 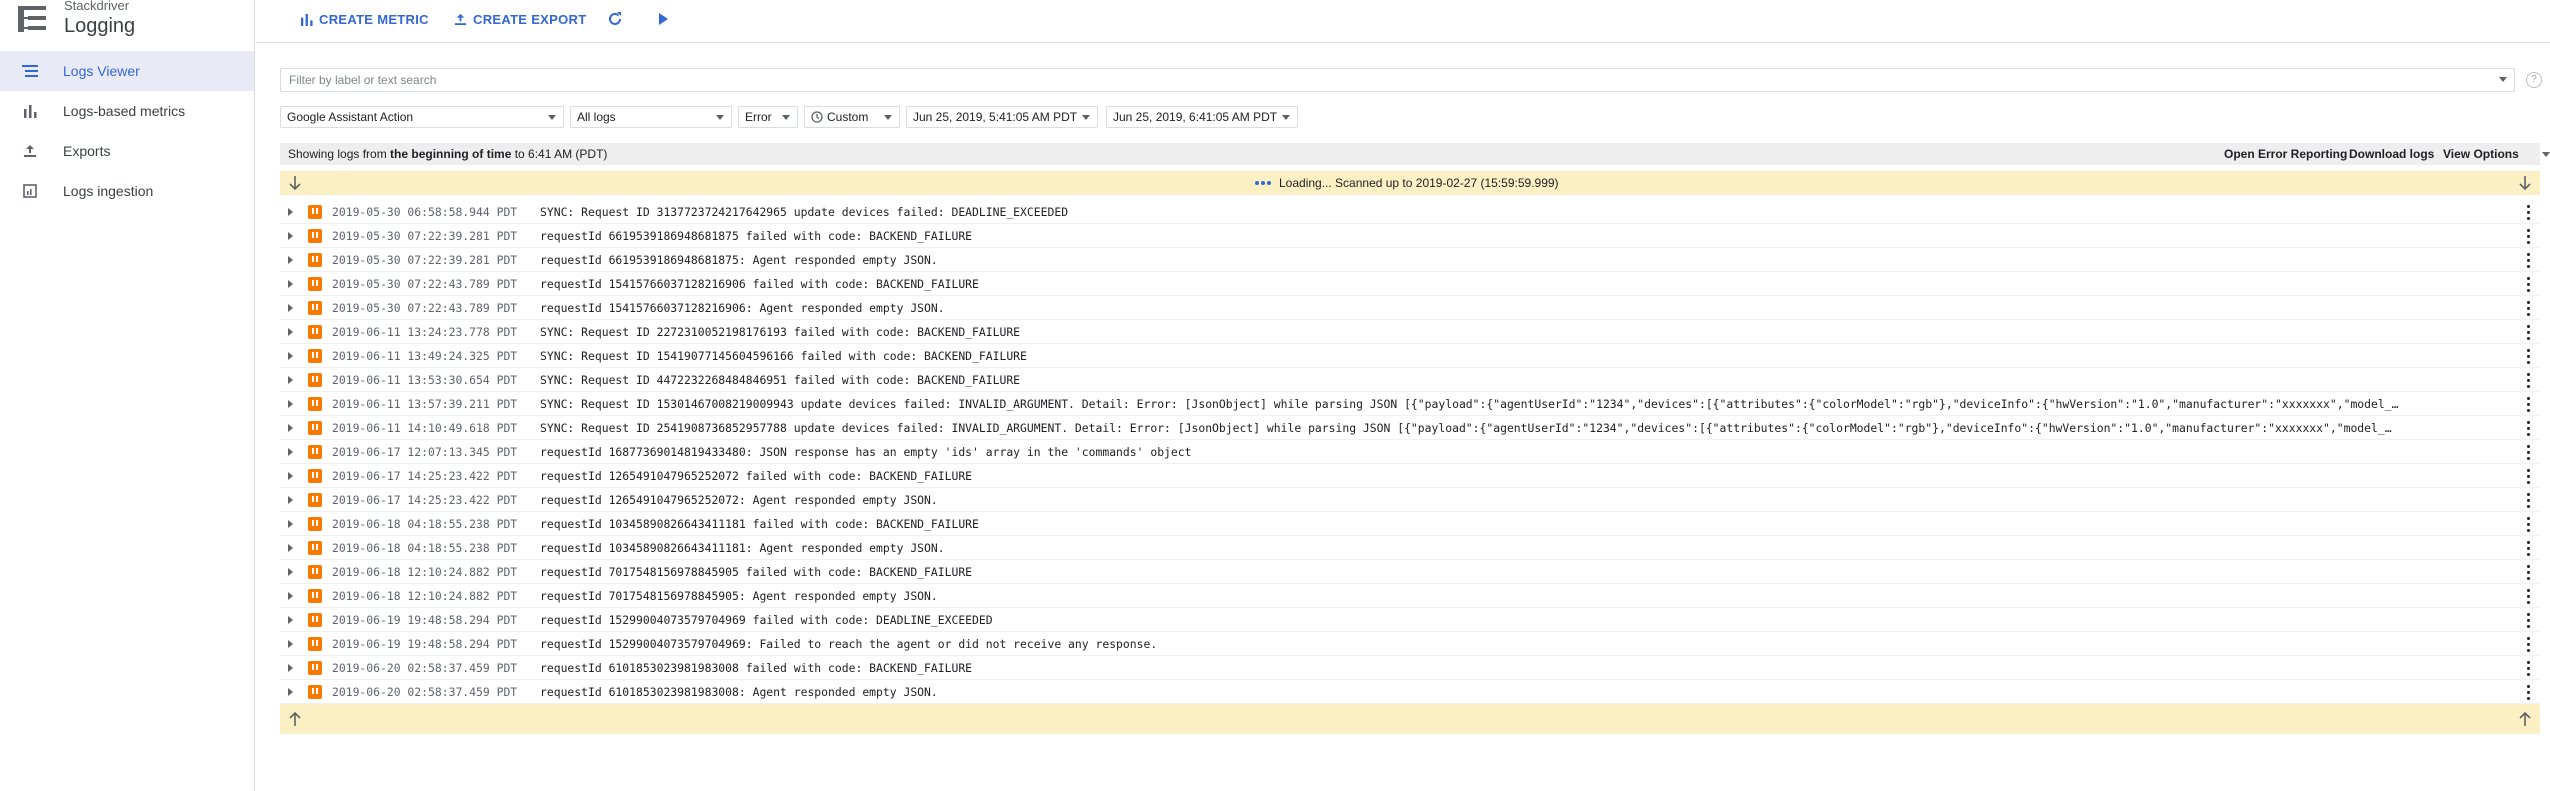 What do you see at coordinates (596, 117) in the screenshot?
I see `logs-select-value: All logs` at bounding box center [596, 117].